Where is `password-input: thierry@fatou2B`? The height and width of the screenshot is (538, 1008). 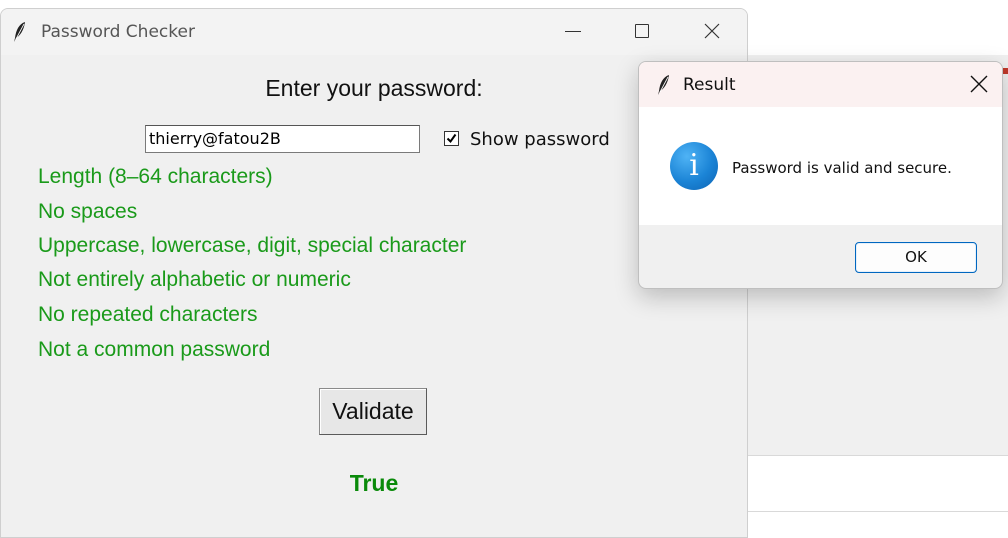 password-input: thierry@fatou2B is located at coordinates (282, 139).